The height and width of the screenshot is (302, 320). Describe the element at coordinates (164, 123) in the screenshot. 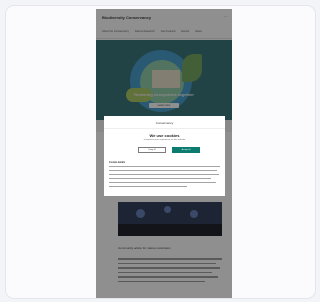

I see `dialog-brand: Conservancy` at that location.